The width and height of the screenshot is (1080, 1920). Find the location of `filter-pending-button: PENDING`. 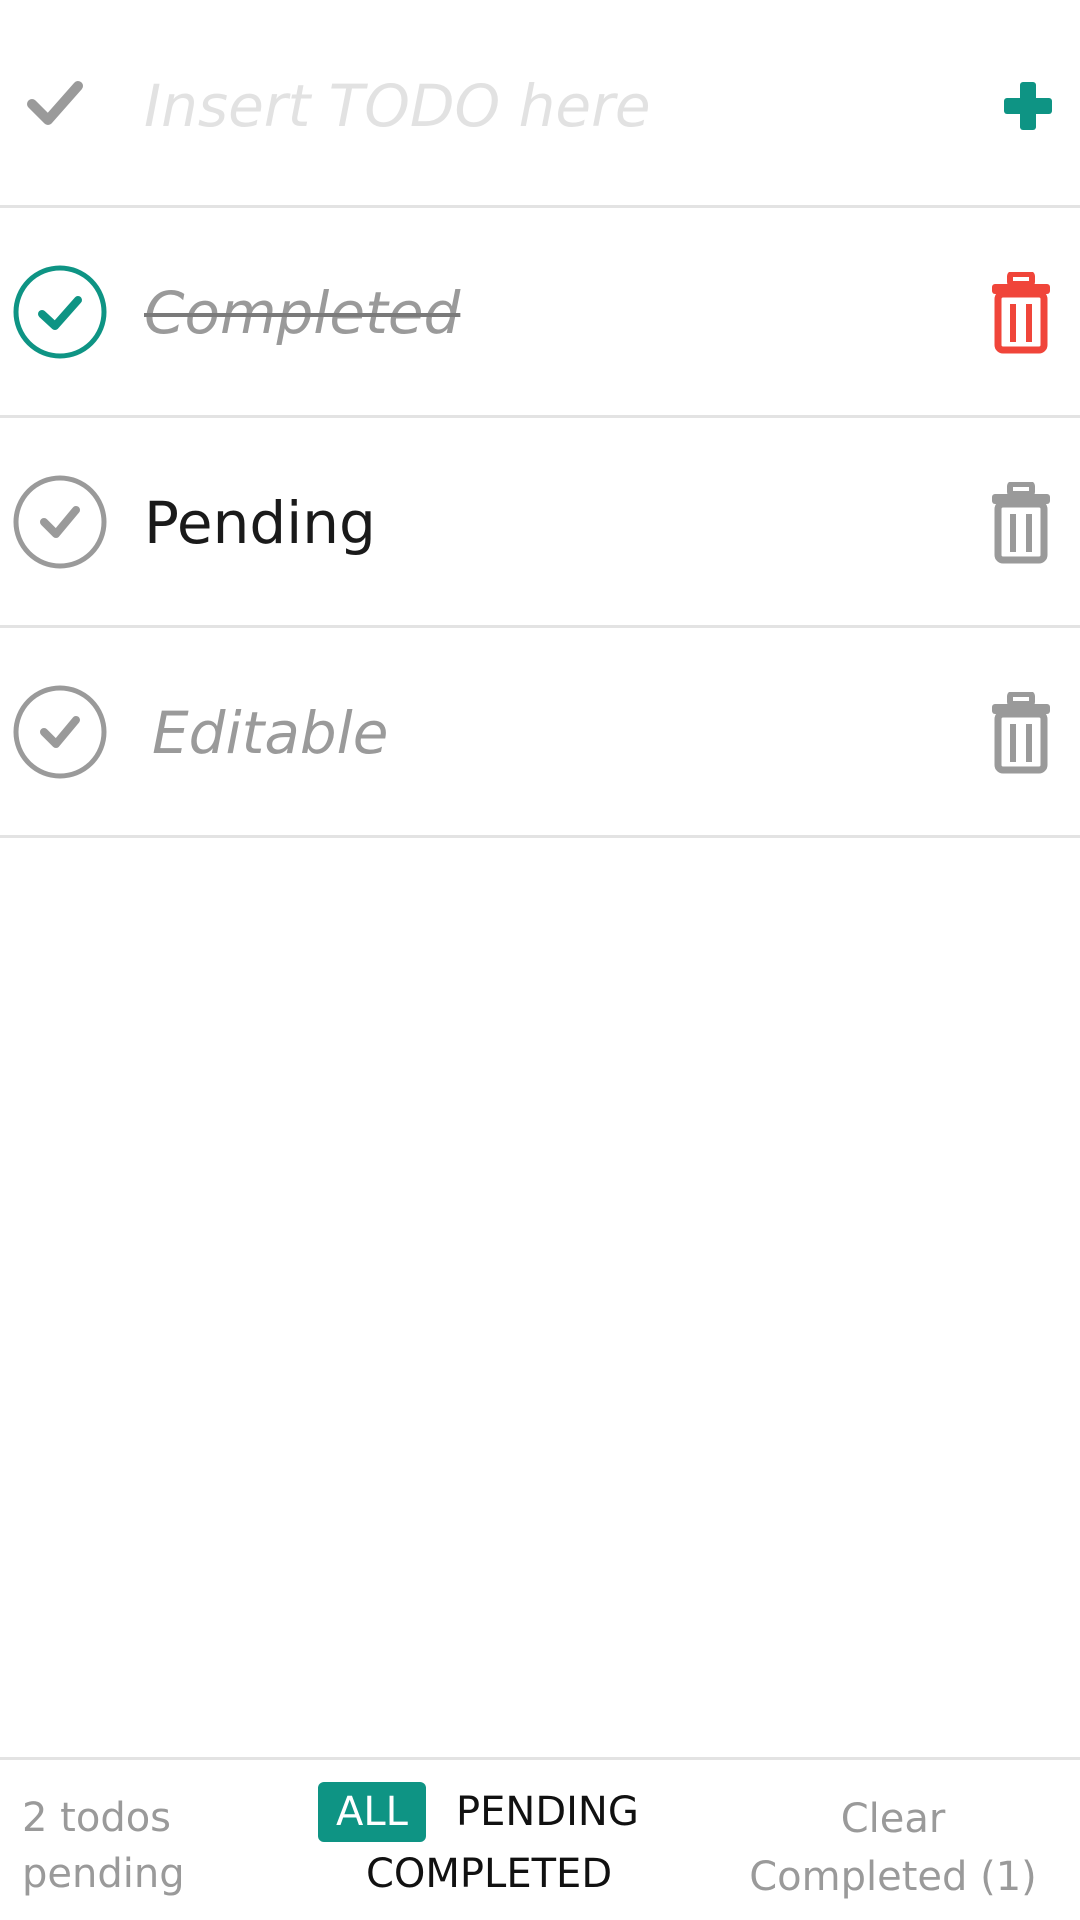

filter-pending-button: PENDING is located at coordinates (547, 1812).